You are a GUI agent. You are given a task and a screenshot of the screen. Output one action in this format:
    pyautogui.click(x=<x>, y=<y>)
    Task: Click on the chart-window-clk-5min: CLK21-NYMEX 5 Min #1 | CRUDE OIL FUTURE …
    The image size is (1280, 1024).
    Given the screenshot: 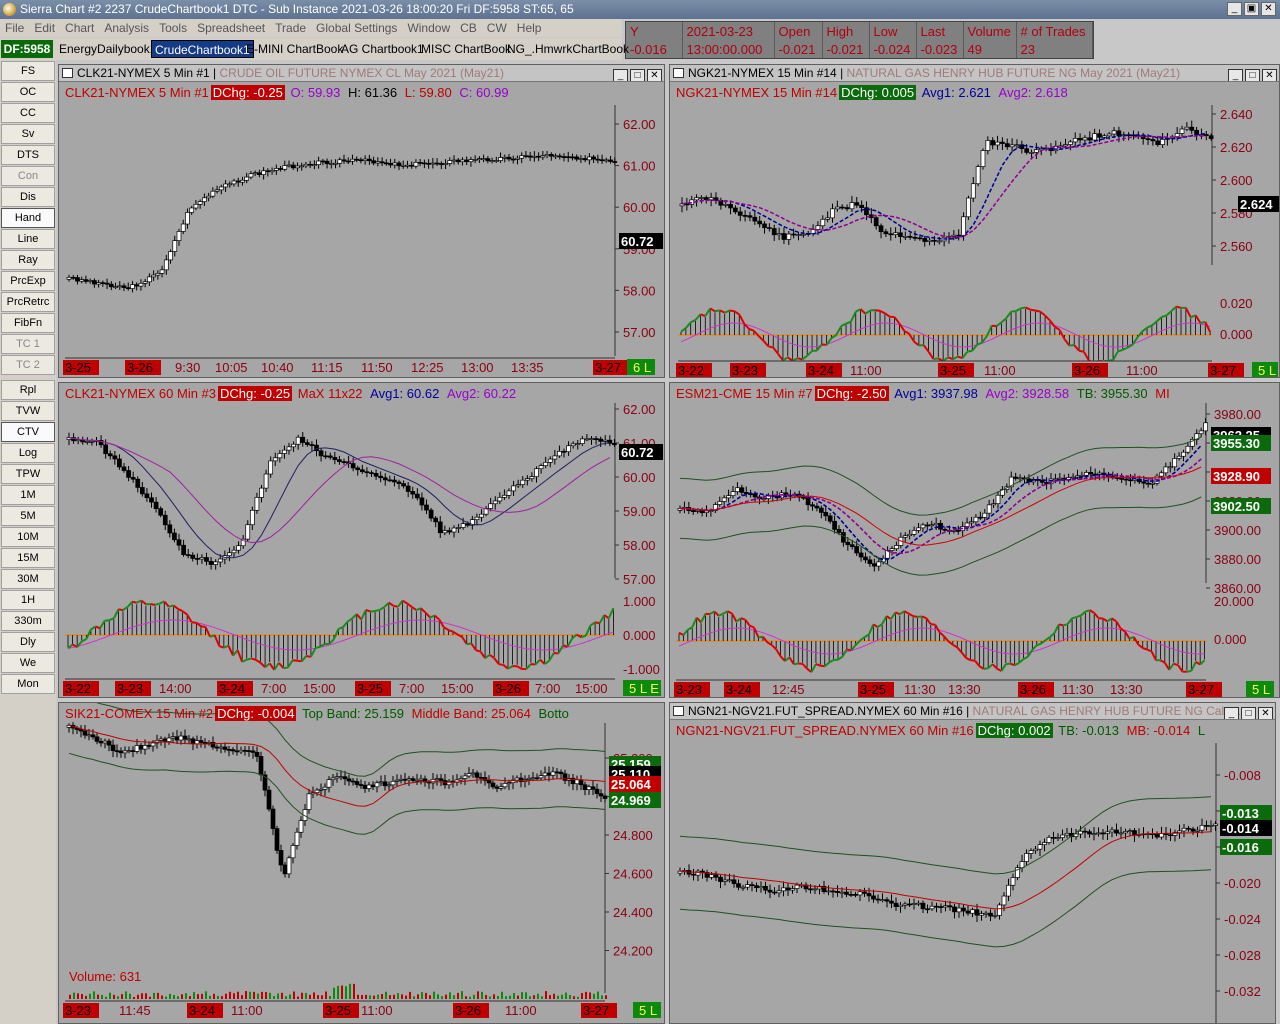 What is the action you would take?
    pyautogui.click(x=361, y=221)
    